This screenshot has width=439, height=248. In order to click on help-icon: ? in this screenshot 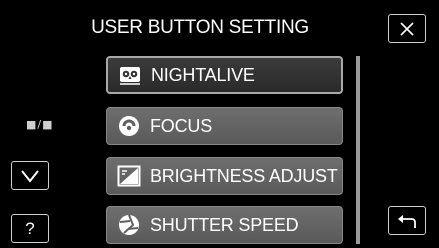, I will do `click(30, 228)`.